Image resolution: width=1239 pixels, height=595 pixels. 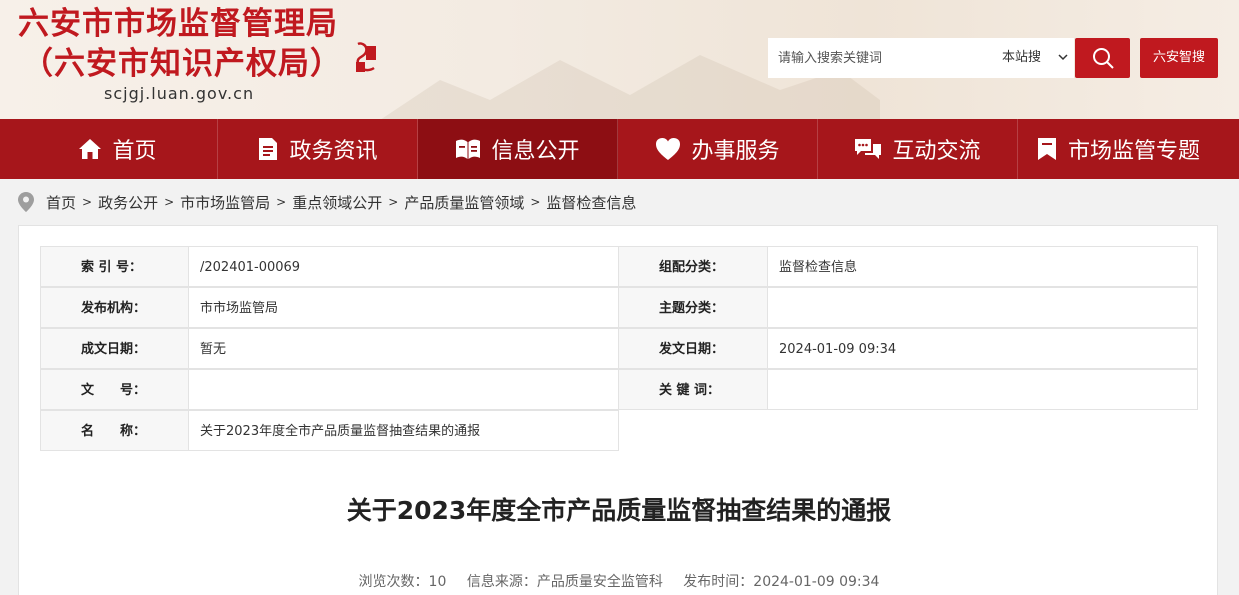 I want to click on site-name: 六安市市场监督管理局, so click(x=178, y=24).